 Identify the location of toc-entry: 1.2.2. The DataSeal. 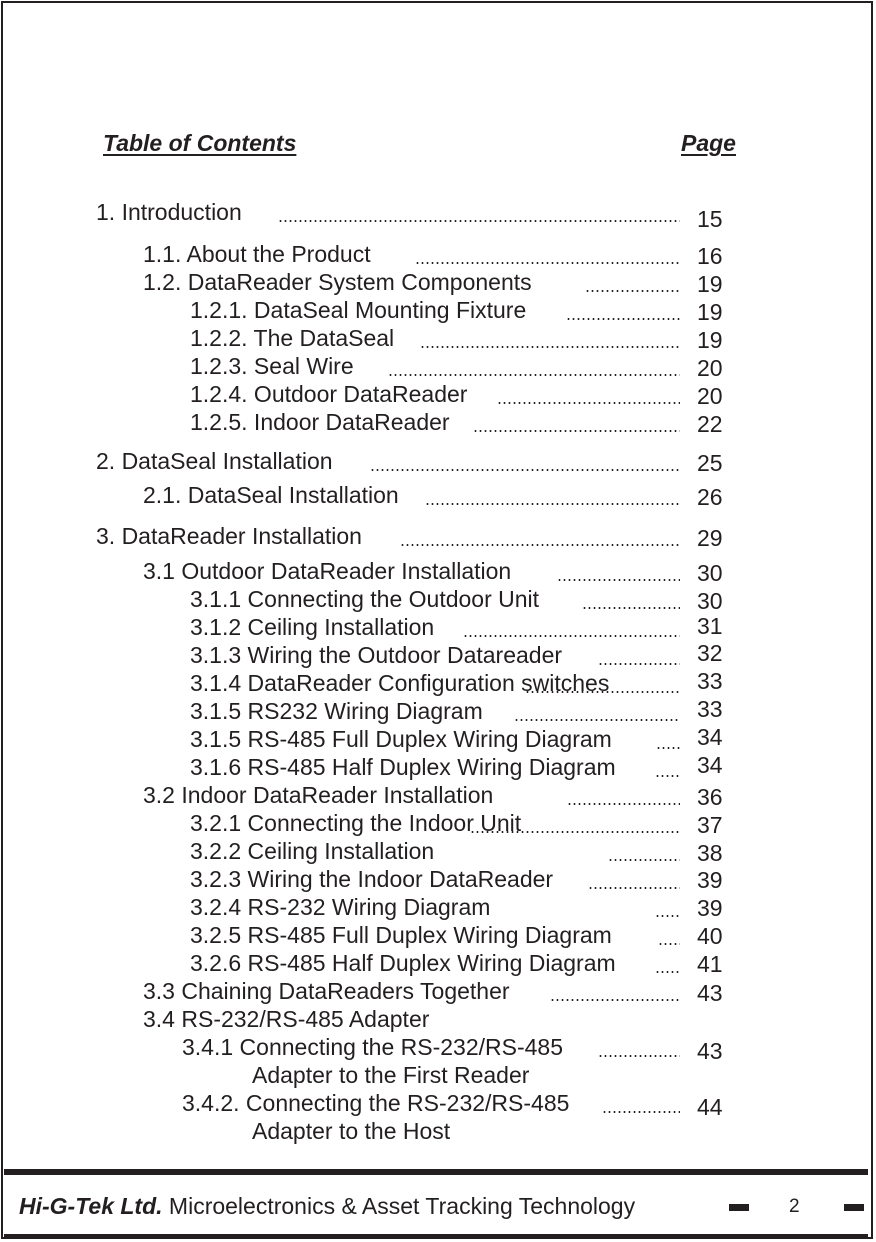
(292, 338).